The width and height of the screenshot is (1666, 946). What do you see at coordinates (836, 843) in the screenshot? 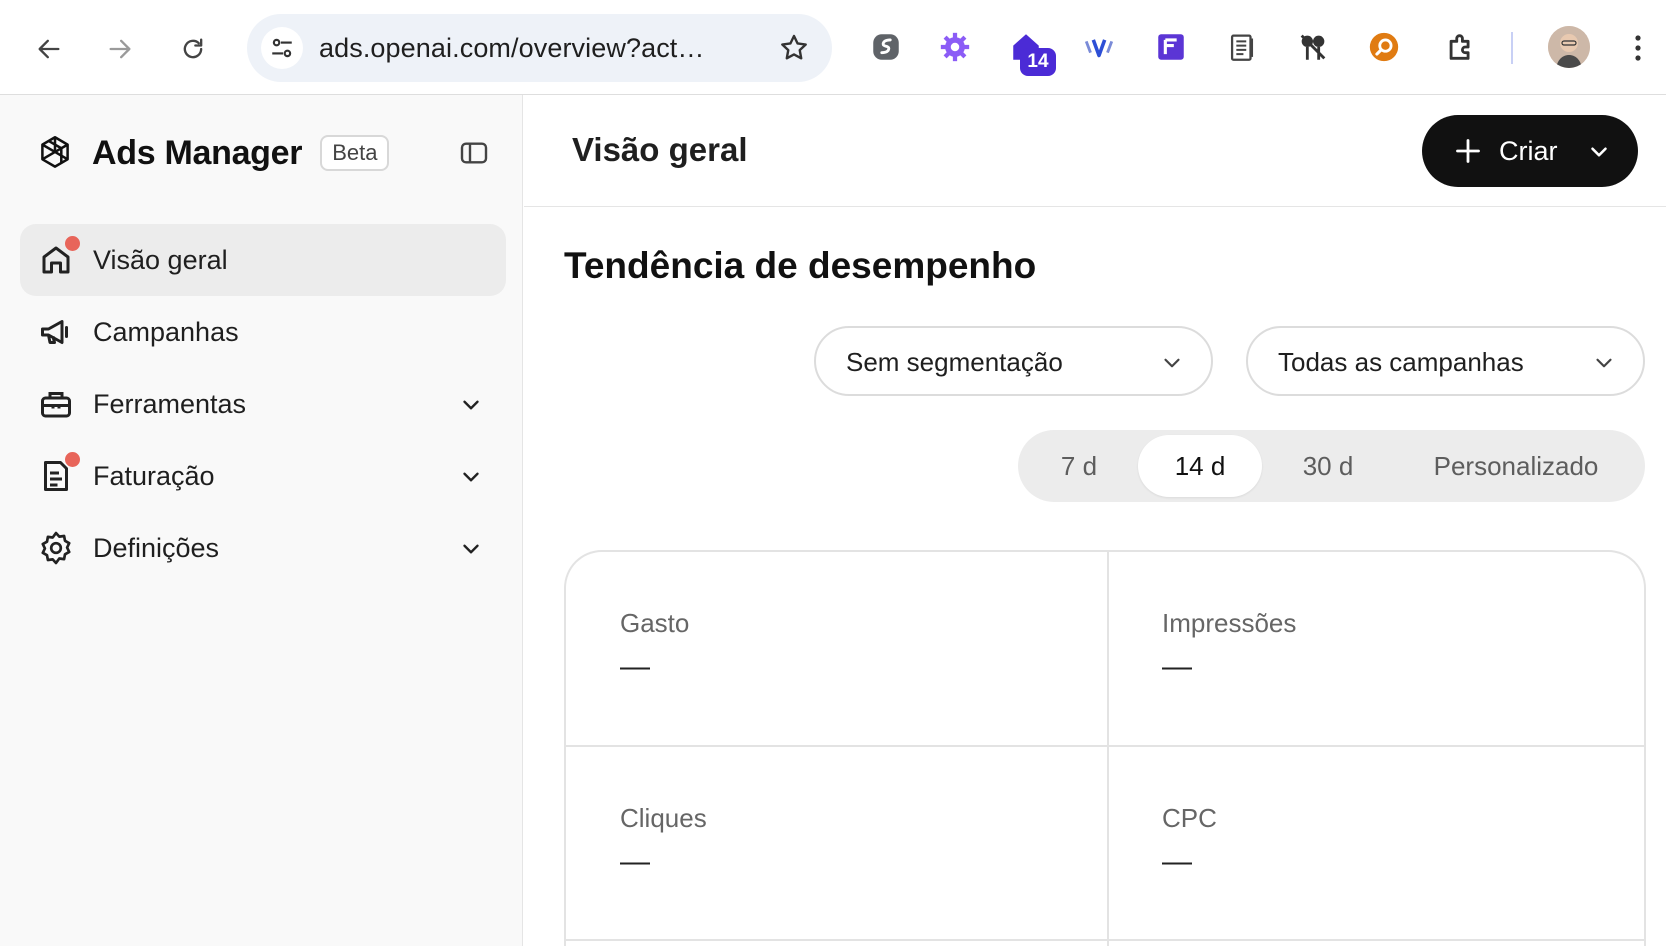
I see `metric-card-clicks: Cliques —` at bounding box center [836, 843].